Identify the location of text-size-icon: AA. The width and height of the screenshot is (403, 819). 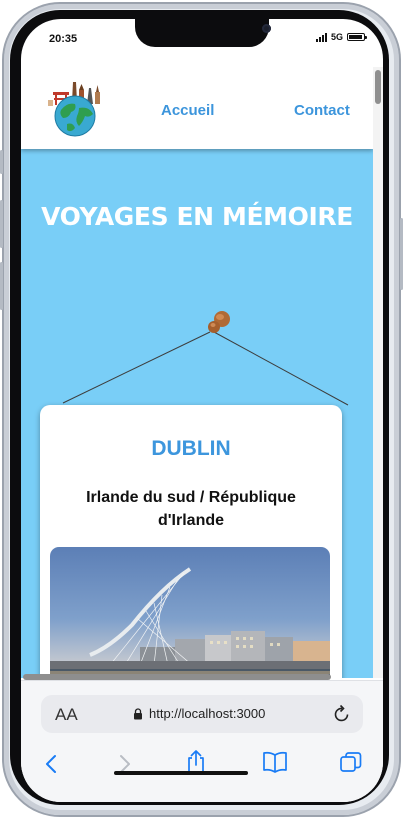
(66, 715).